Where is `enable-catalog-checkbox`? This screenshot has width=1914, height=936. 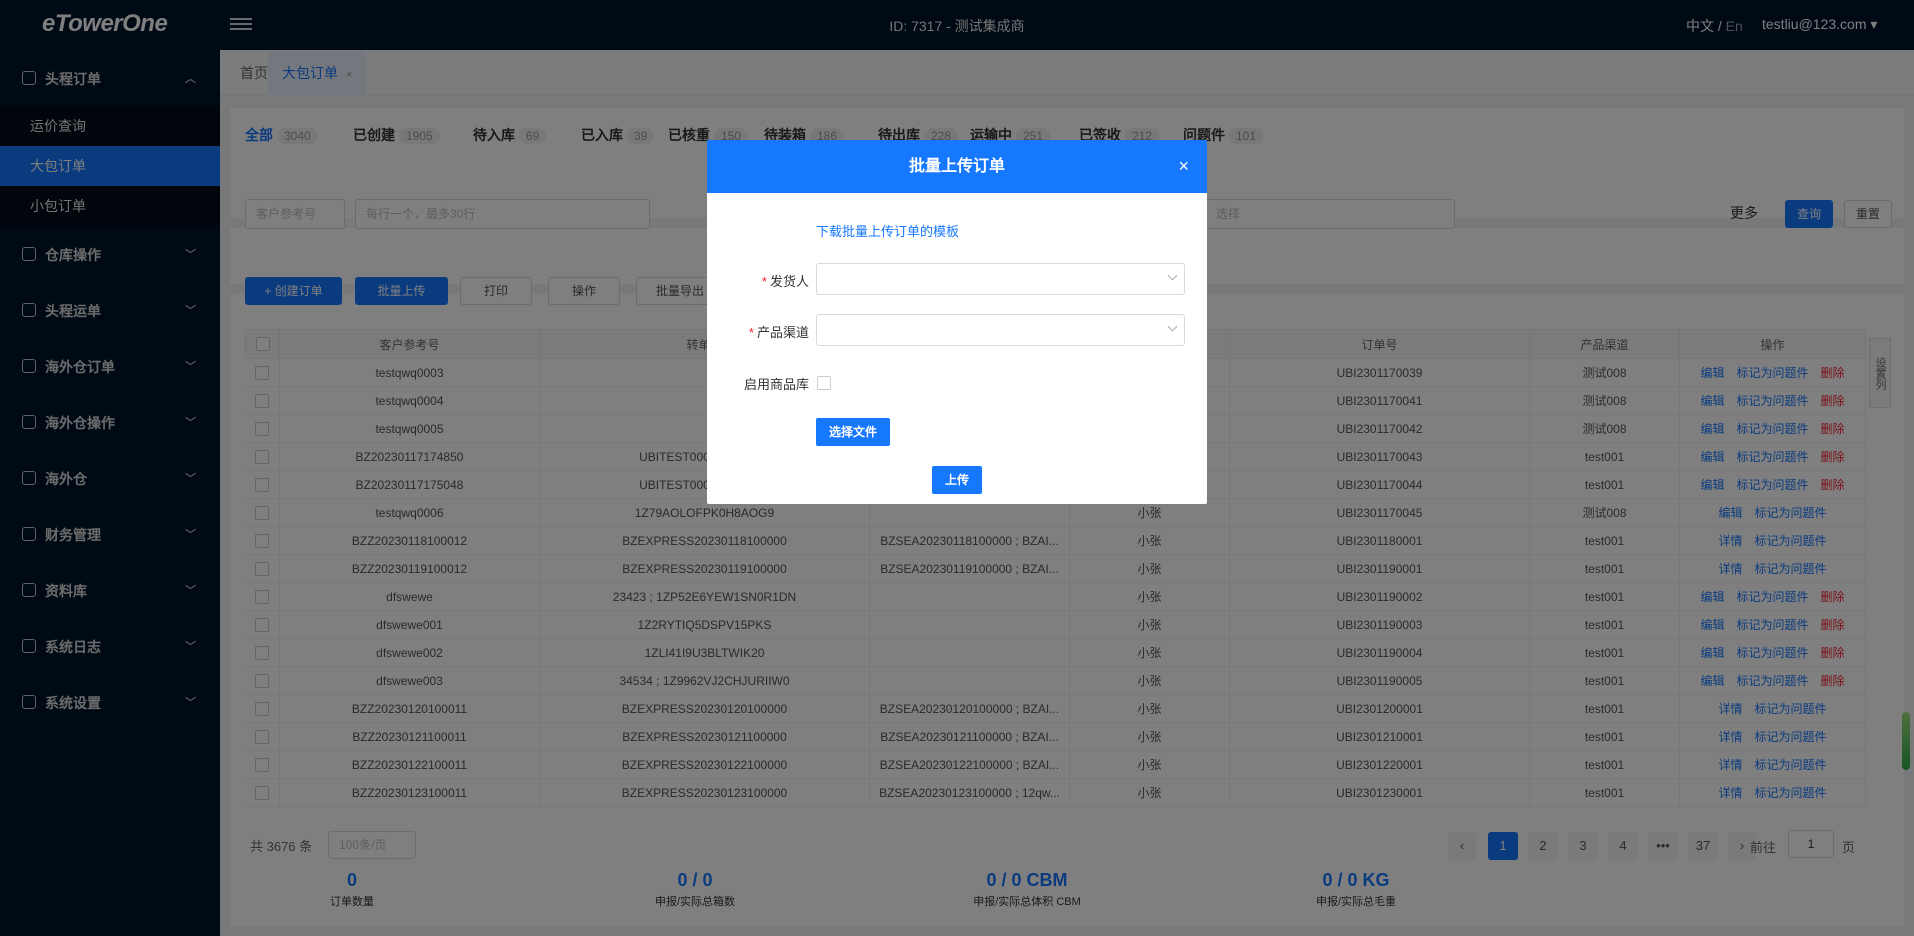 enable-catalog-checkbox is located at coordinates (824, 383).